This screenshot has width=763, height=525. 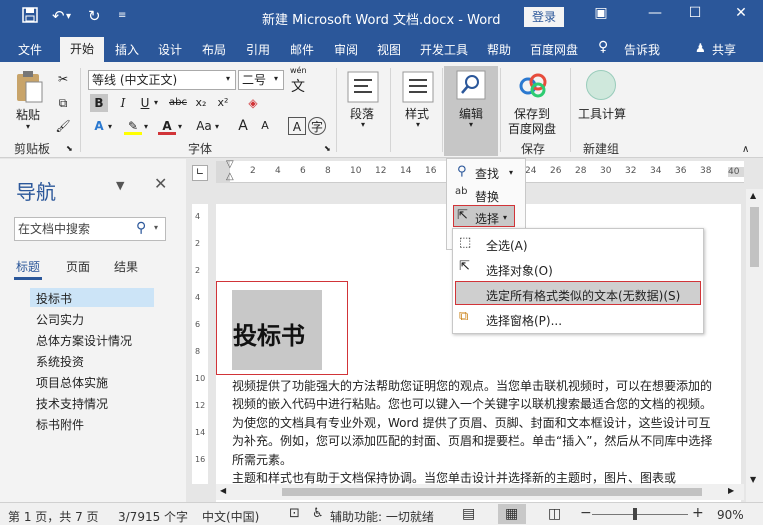 What do you see at coordinates (317, 126) in the screenshot?
I see `enclose-characters-icon: 字` at bounding box center [317, 126].